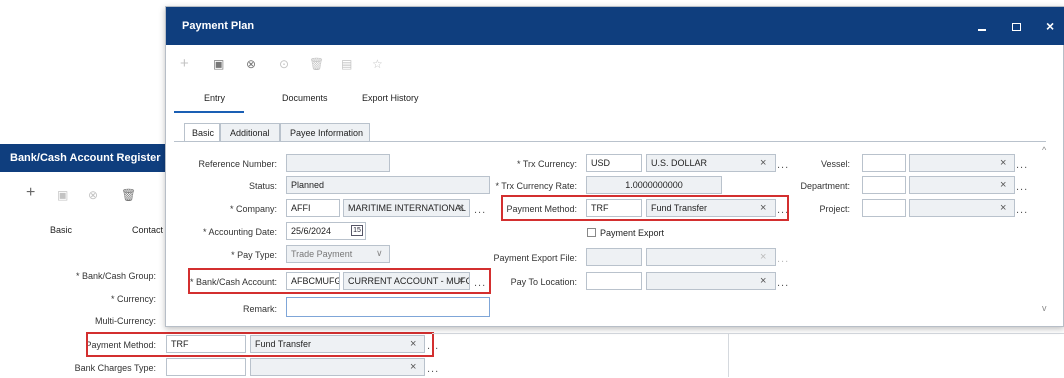 The image size is (1064, 378). I want to click on subtab-payee-label: Payee Information, so click(327, 133).